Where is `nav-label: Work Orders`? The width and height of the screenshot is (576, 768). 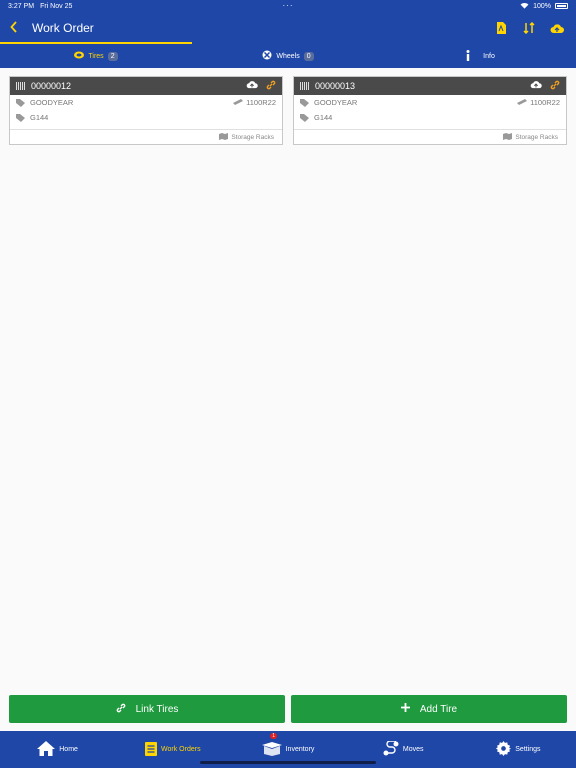 nav-label: Work Orders is located at coordinates (181, 749).